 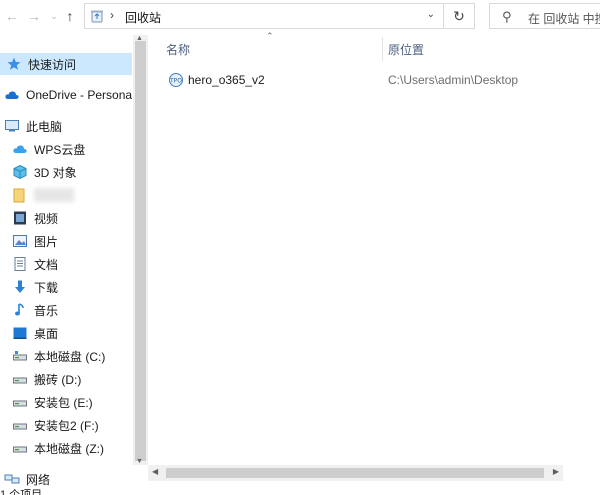 What do you see at coordinates (60, 149) in the screenshot?
I see `sidebar-item-label: WPS云盘` at bounding box center [60, 149].